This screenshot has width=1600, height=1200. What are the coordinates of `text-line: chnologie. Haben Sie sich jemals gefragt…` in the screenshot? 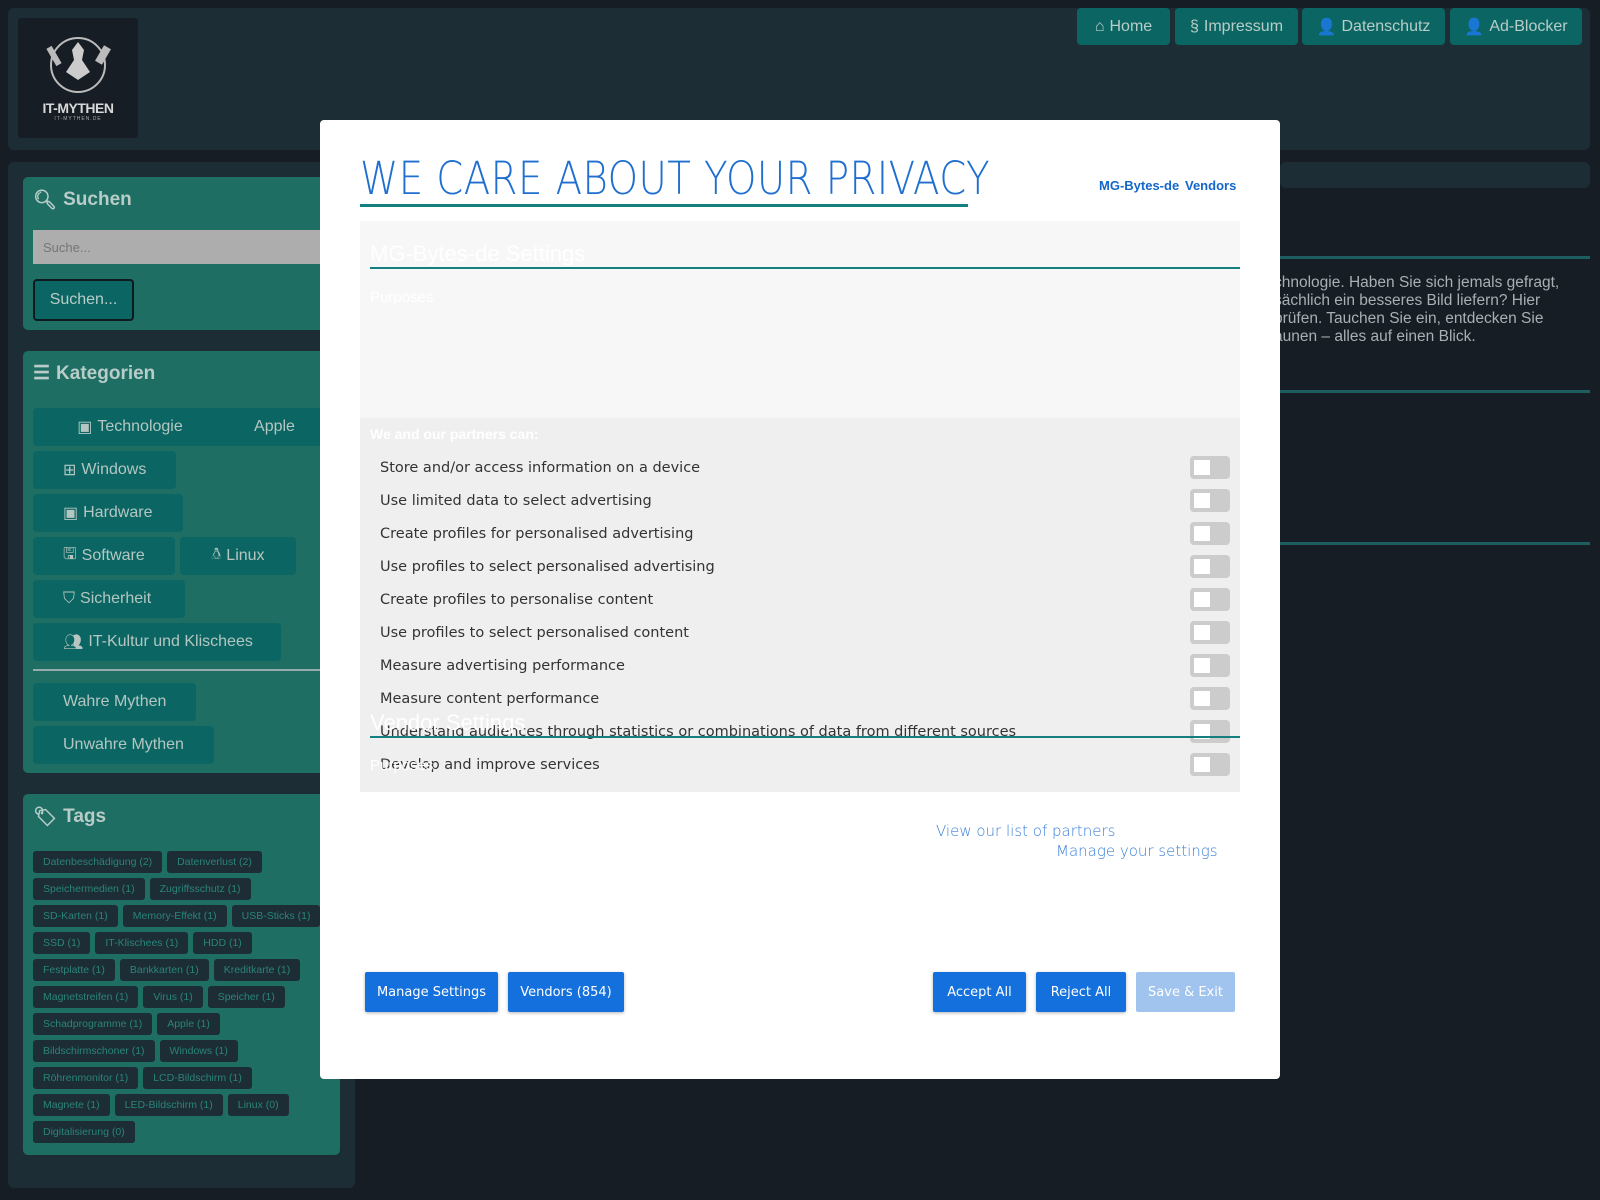 It's located at (1417, 282).